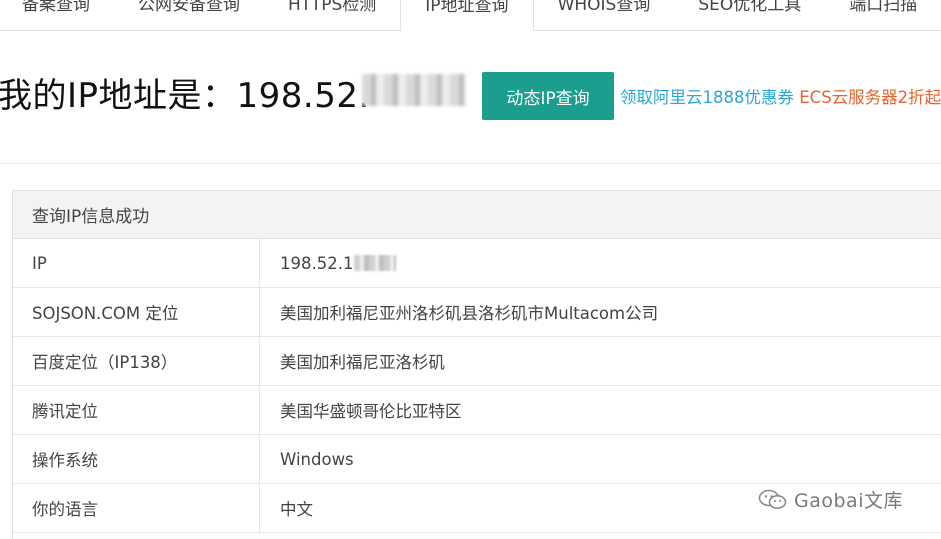 The width and height of the screenshot is (941, 539). Describe the element at coordinates (477, 215) in the screenshot. I see `panel-title: 查询IP信息成功` at that location.